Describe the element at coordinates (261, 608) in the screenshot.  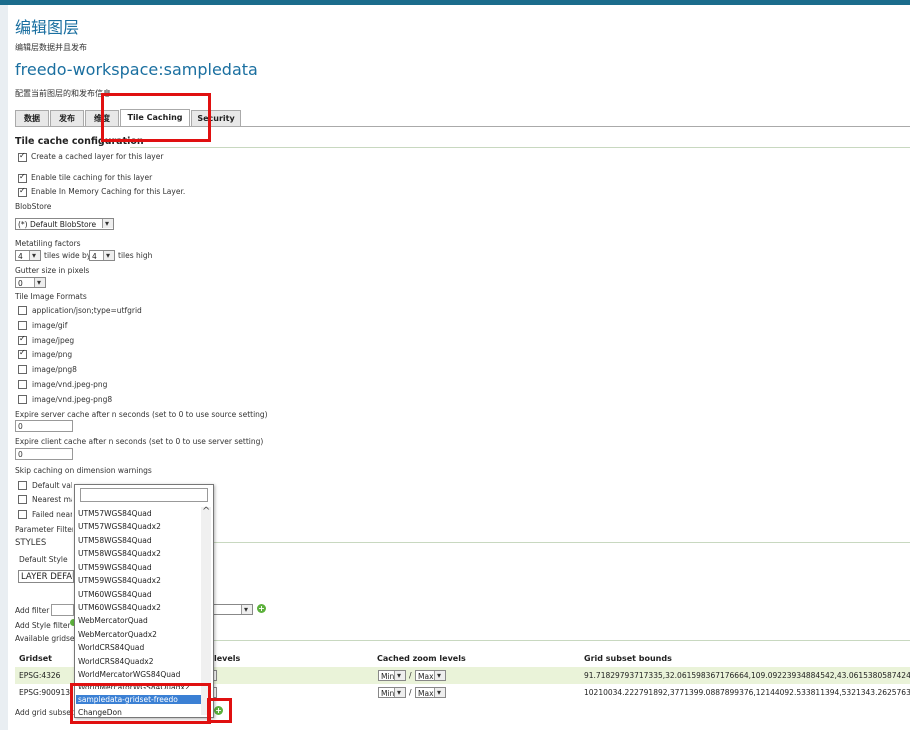
I see `add-filter-plus-icon: +` at that location.